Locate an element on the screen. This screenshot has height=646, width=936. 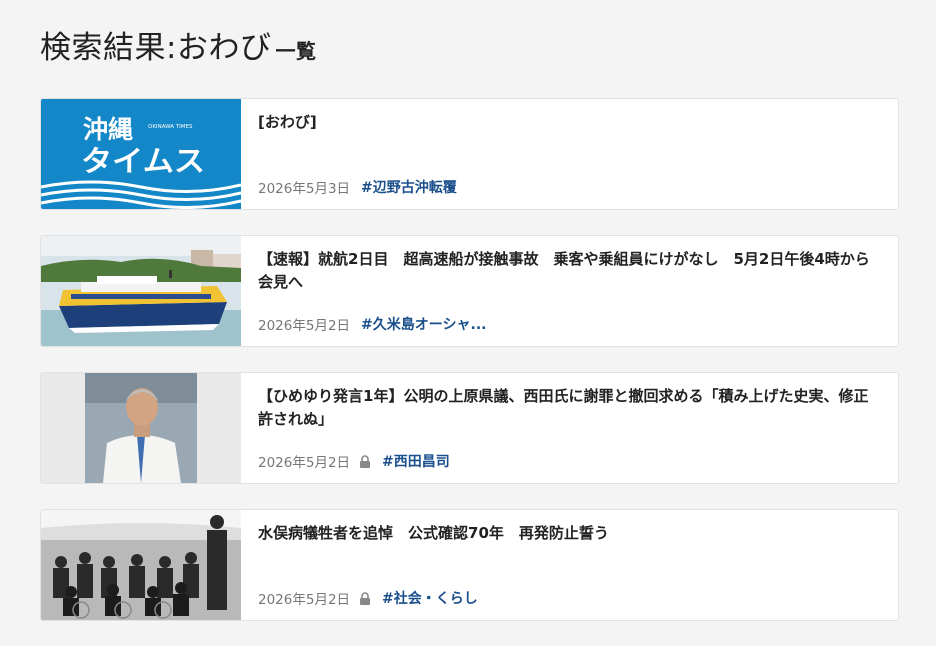
article-meta: 2026年5月2日 #西田昌司 is located at coordinates (354, 461).